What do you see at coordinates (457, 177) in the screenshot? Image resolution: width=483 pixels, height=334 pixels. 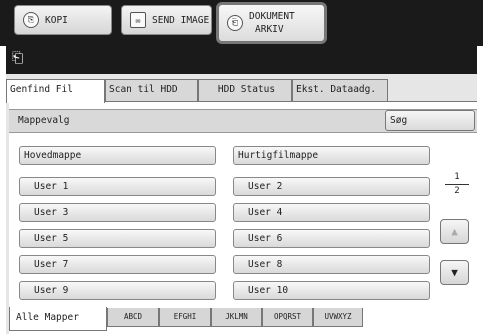 I see `current-page: 1` at bounding box center [457, 177].